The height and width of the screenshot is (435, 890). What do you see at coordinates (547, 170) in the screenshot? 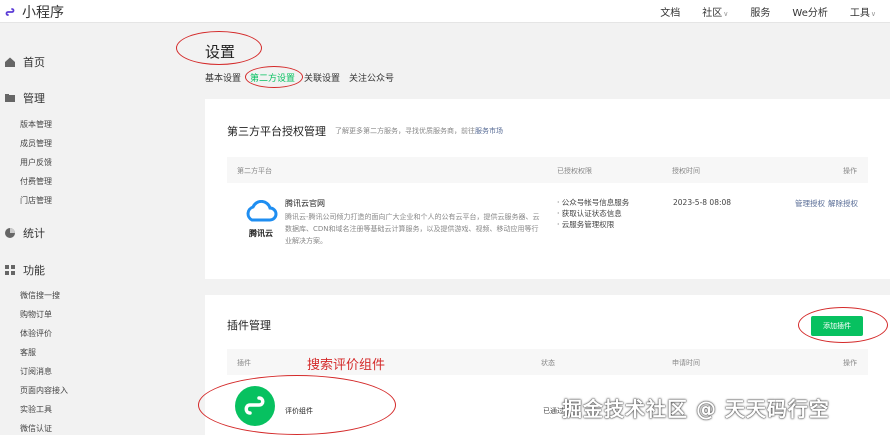
I see `third-party-table-header: 第二方平台 已授权权限 授权时间 操作` at bounding box center [547, 170].